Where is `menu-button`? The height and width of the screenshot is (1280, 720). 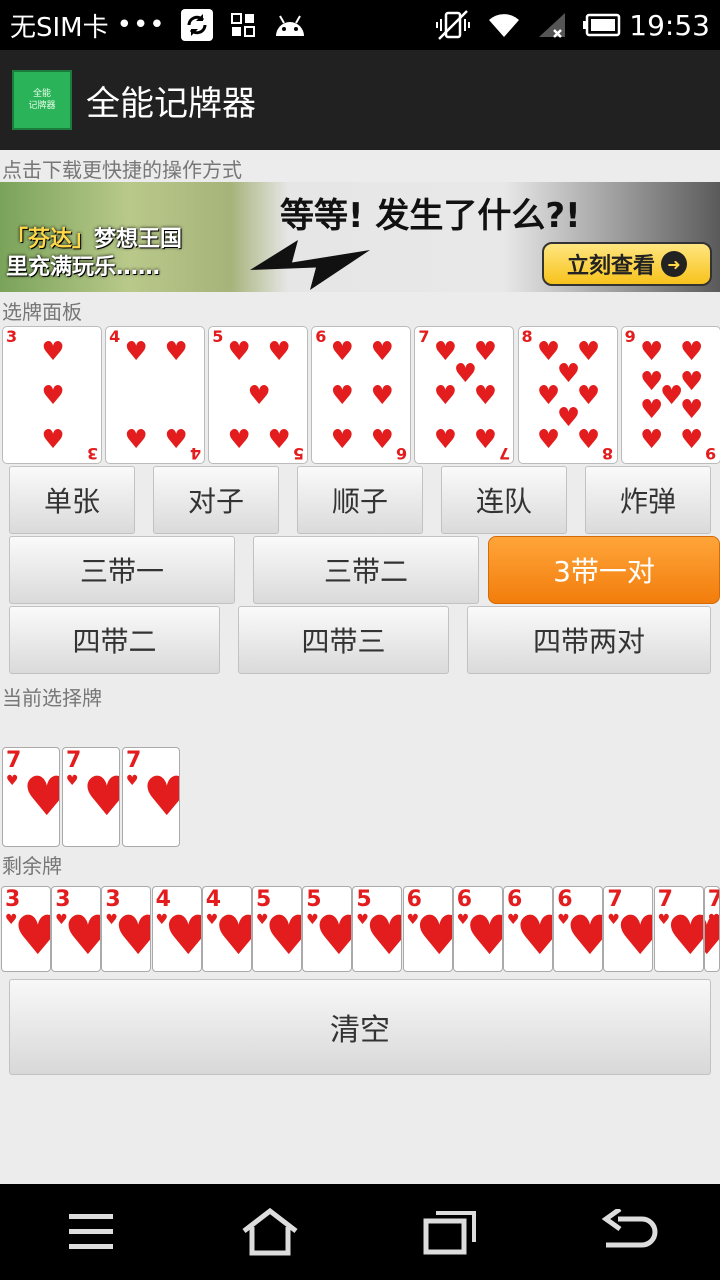
menu-button is located at coordinates (91, 1232).